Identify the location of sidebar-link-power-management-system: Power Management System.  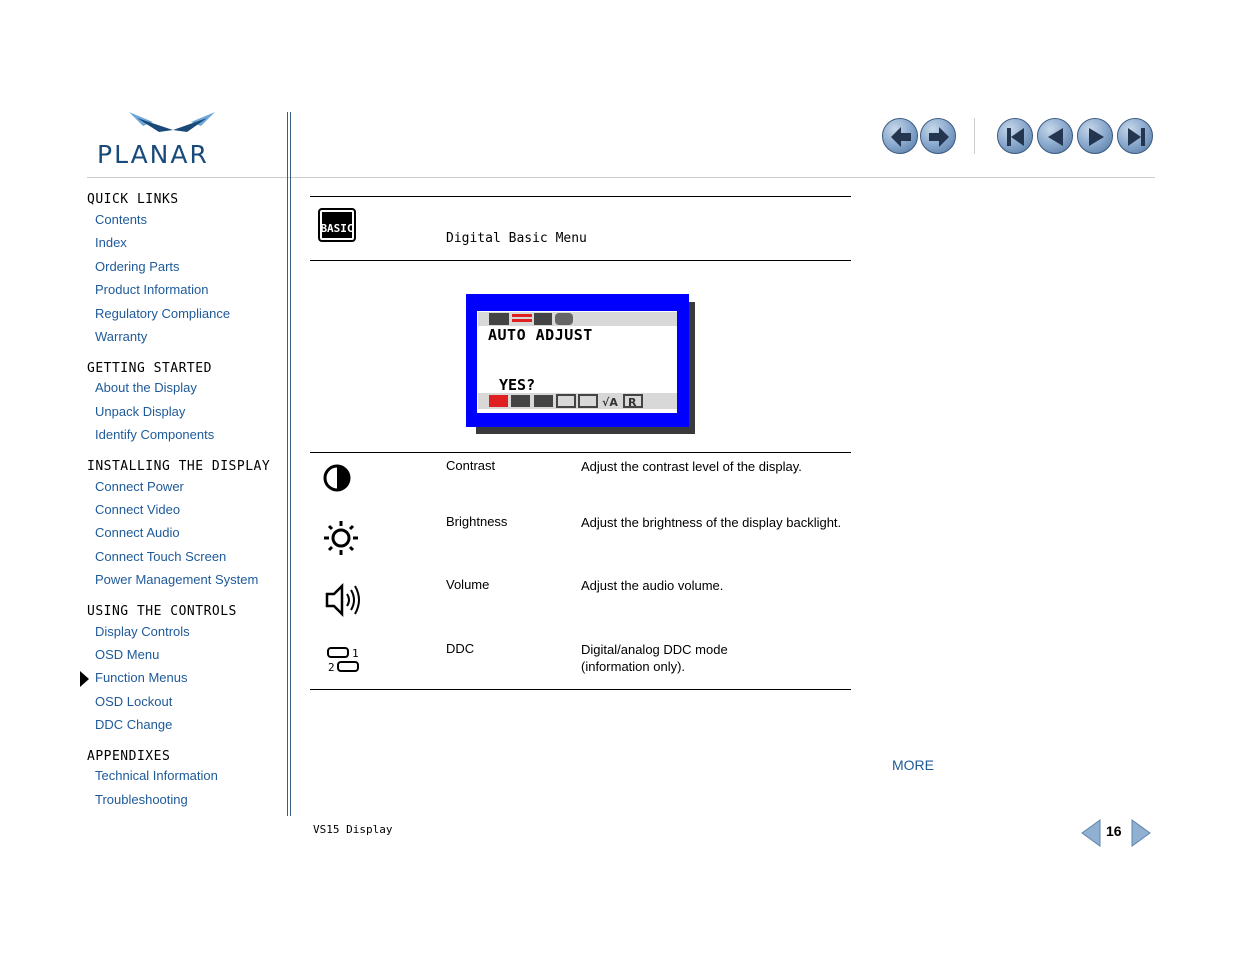
(176, 579).